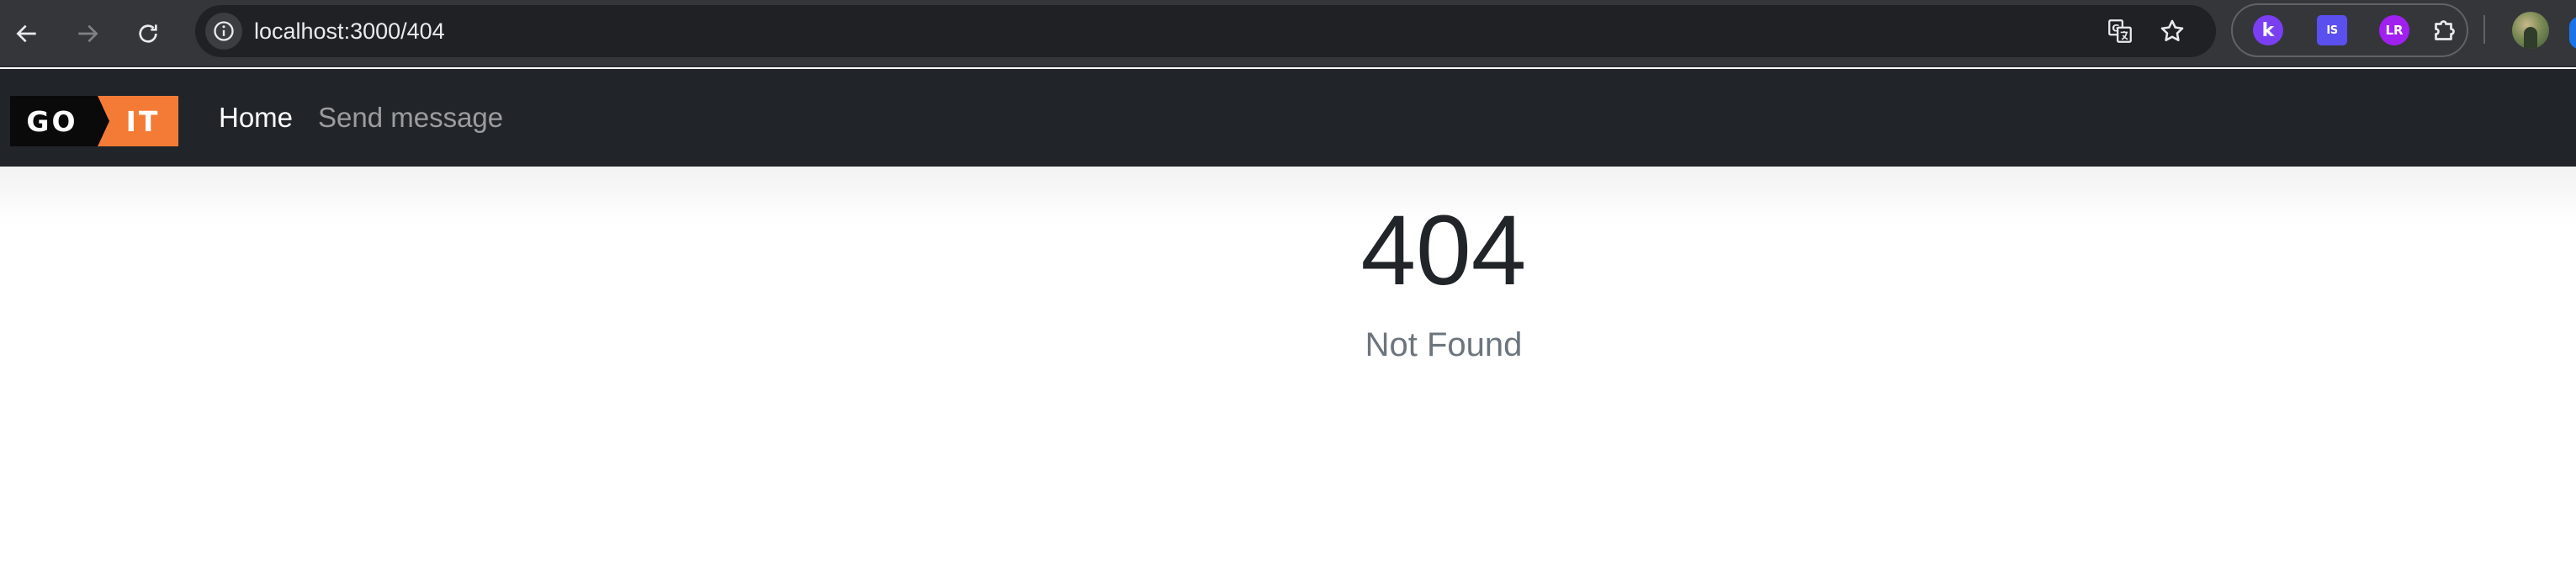 Image resolution: width=2576 pixels, height=577 pixels. What do you see at coordinates (349, 31) in the screenshot?
I see `url-text: localhost:3000/404` at bounding box center [349, 31].